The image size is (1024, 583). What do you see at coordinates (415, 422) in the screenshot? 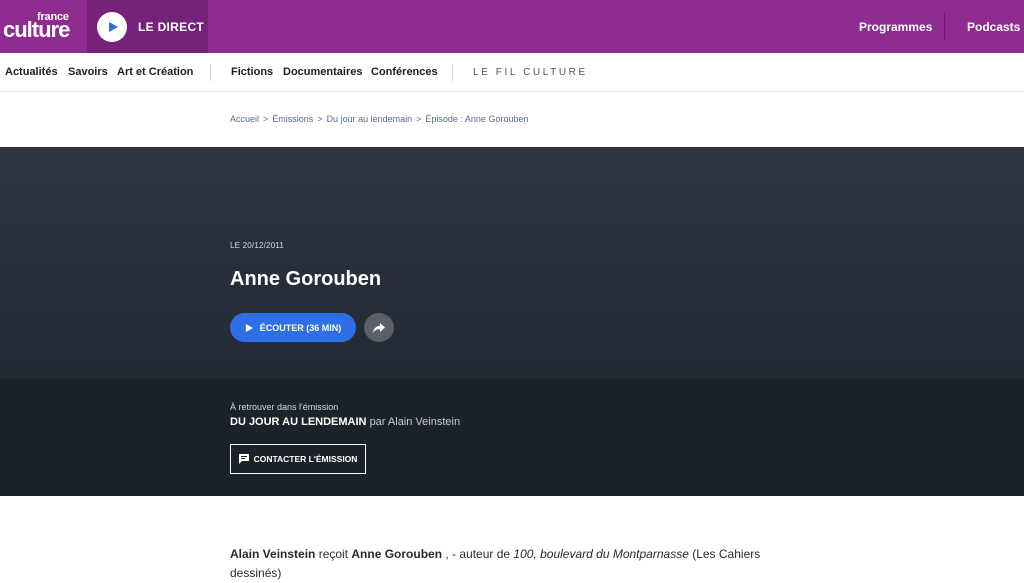
I see `emission-host: par Alain Veinstein` at bounding box center [415, 422].